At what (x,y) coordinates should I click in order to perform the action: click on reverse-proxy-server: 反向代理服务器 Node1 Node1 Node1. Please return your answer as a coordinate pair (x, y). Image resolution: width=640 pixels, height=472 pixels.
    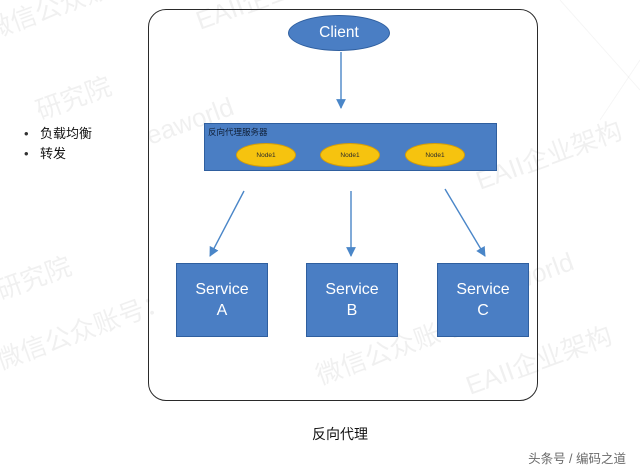
    Looking at the image, I should click on (350, 147).